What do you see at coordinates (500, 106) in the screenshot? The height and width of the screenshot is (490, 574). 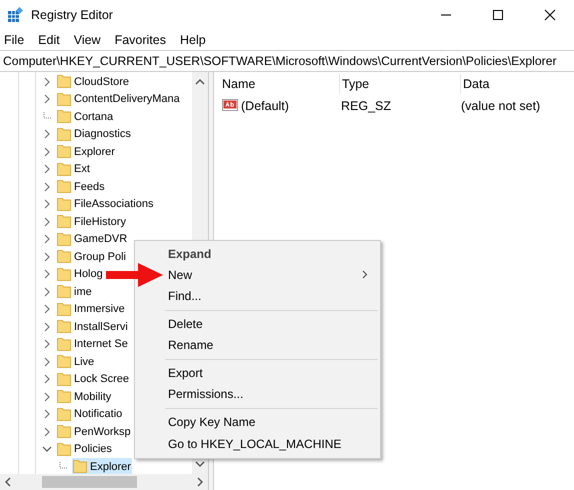 I see `value-data: (value not set)` at bounding box center [500, 106].